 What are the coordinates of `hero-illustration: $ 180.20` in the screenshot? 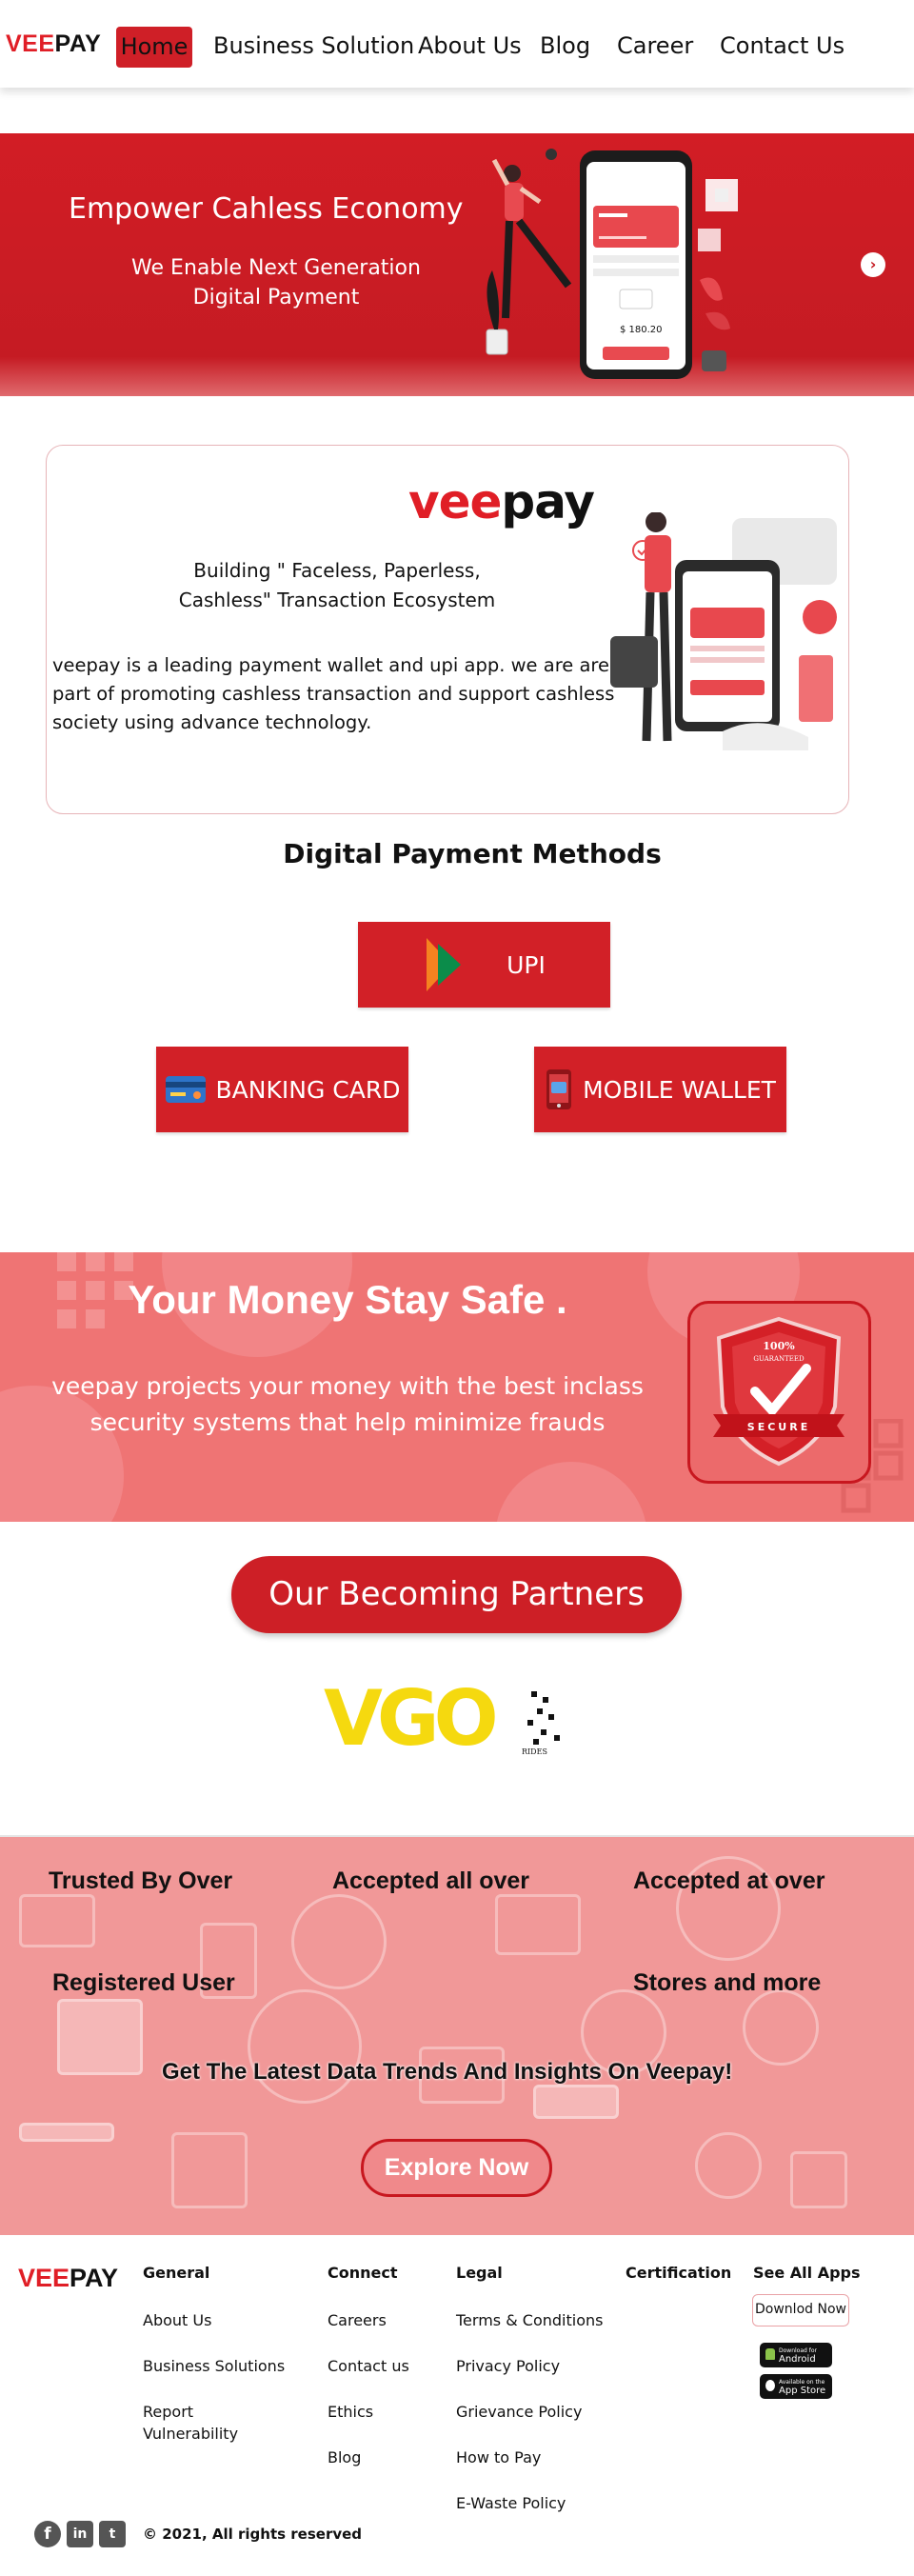 It's located at (612, 264).